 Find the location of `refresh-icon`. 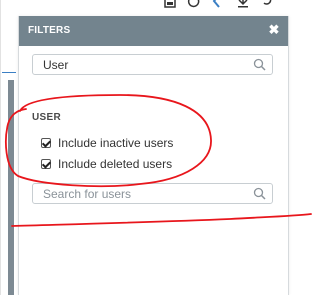

refresh-icon is located at coordinates (194, 4).